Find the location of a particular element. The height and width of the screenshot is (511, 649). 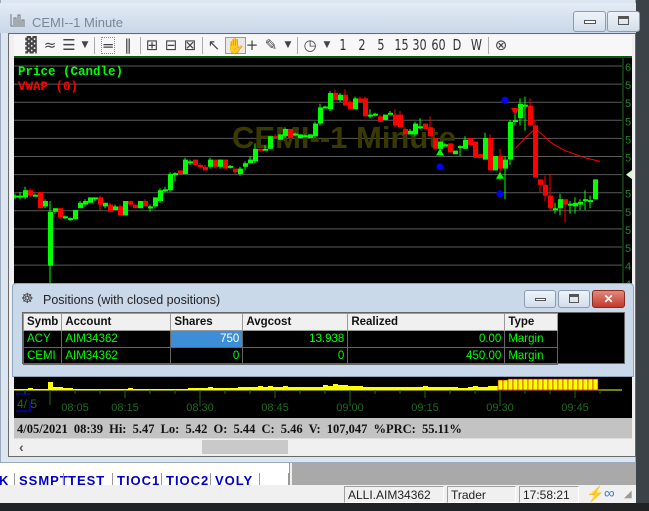

legend-price: Price (Candle) is located at coordinates (70, 72).